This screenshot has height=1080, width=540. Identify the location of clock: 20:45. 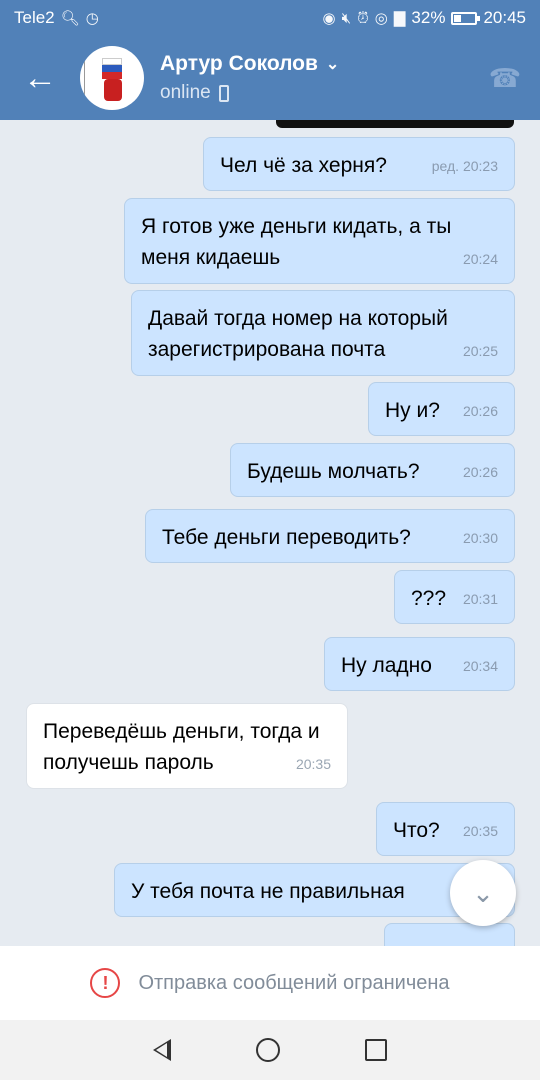
(504, 17).